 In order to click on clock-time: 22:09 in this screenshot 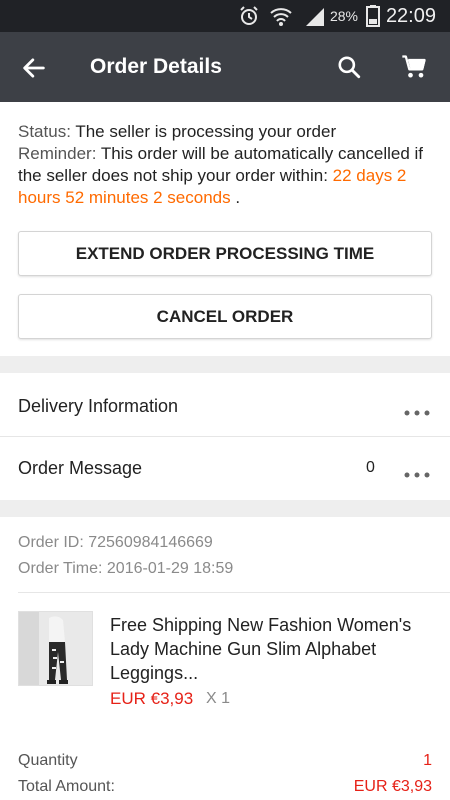, I will do `click(410, 15)`.